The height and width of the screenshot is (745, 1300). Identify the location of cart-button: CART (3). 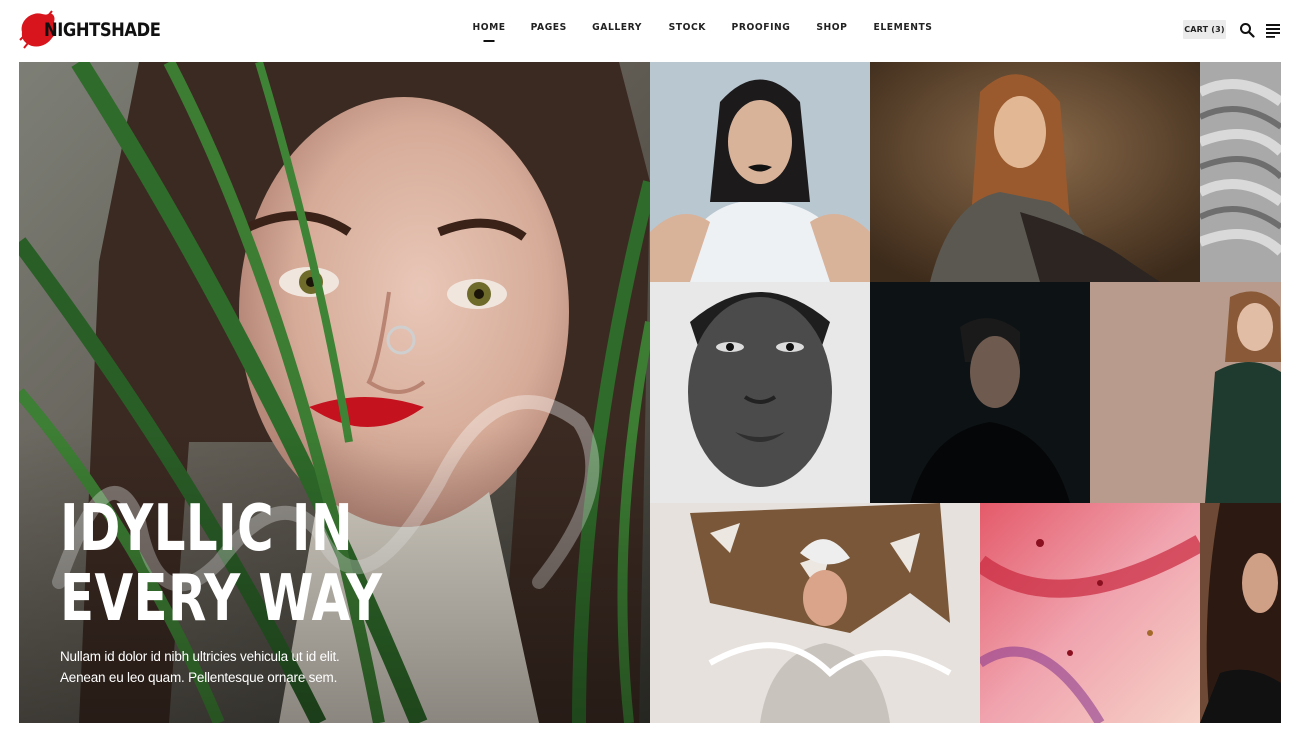
(1204, 29).